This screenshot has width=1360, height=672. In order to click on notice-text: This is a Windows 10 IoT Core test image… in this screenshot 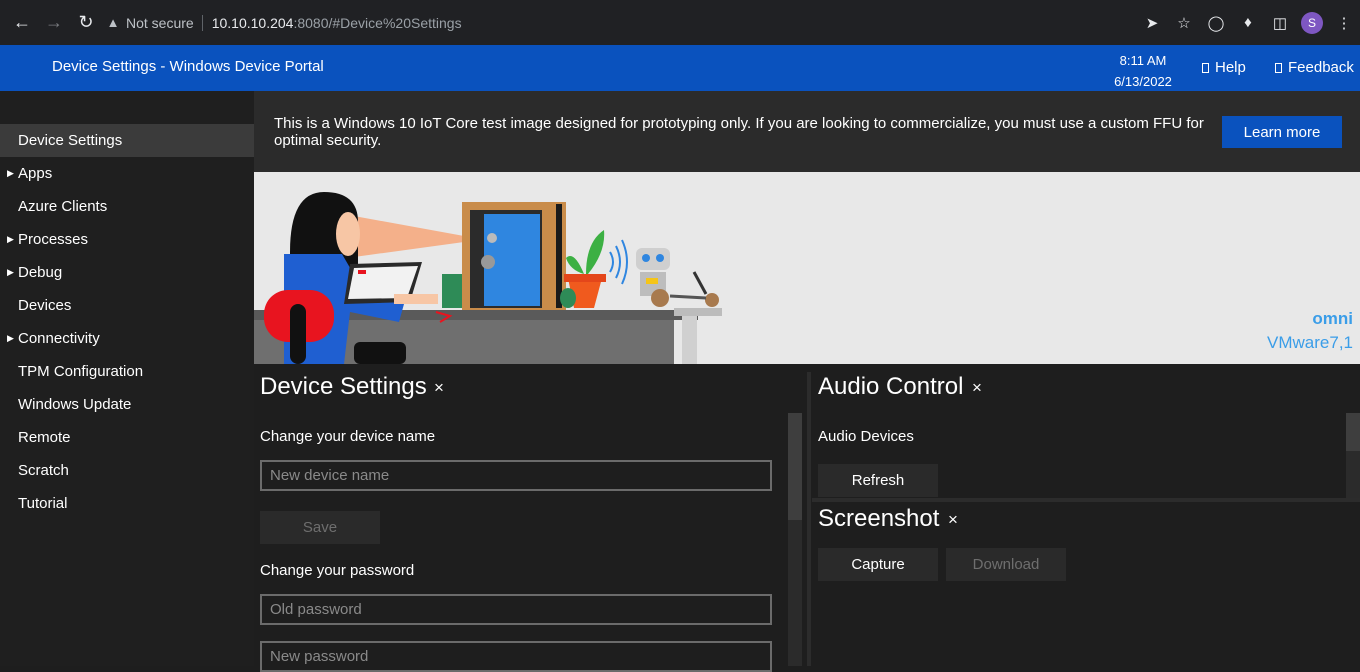, I will do `click(739, 132)`.